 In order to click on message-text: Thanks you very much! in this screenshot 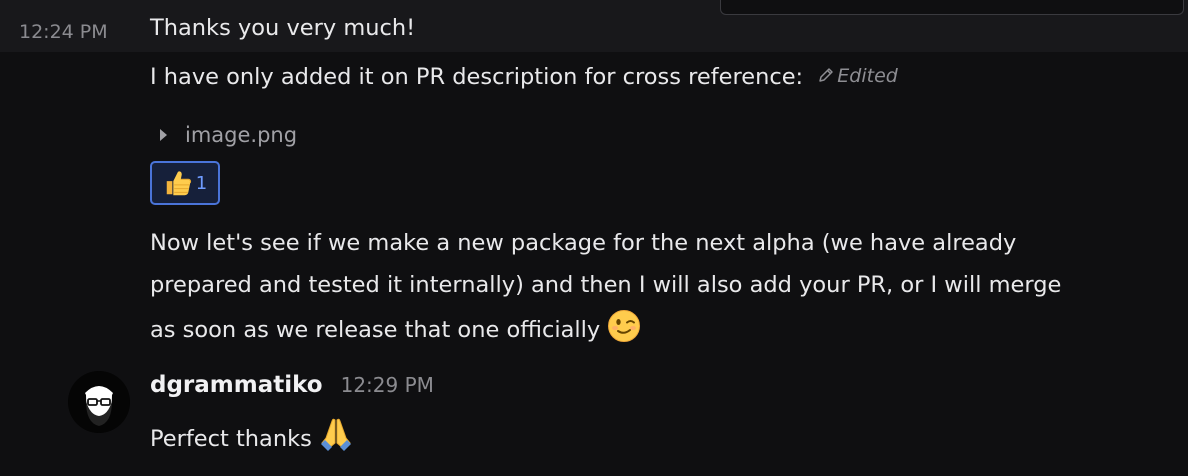, I will do `click(283, 28)`.